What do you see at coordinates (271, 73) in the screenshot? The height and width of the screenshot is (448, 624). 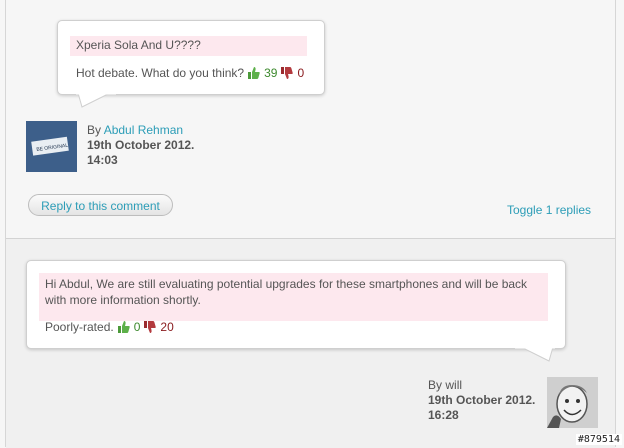 I see `thumbs-up-count: 39` at bounding box center [271, 73].